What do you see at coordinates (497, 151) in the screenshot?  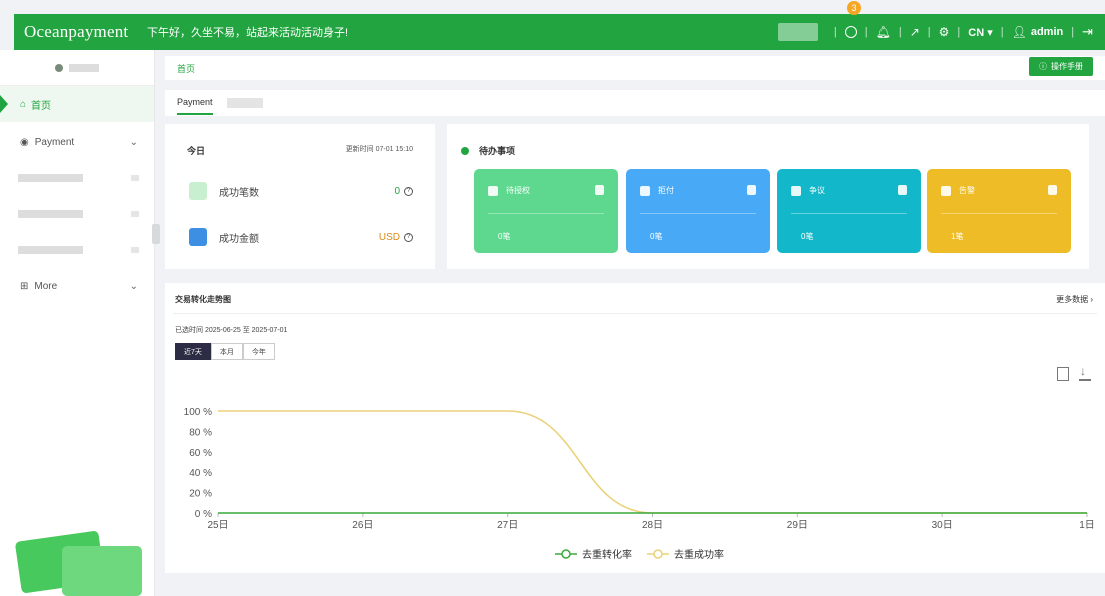 I see `todo-title: 待办事项` at bounding box center [497, 151].